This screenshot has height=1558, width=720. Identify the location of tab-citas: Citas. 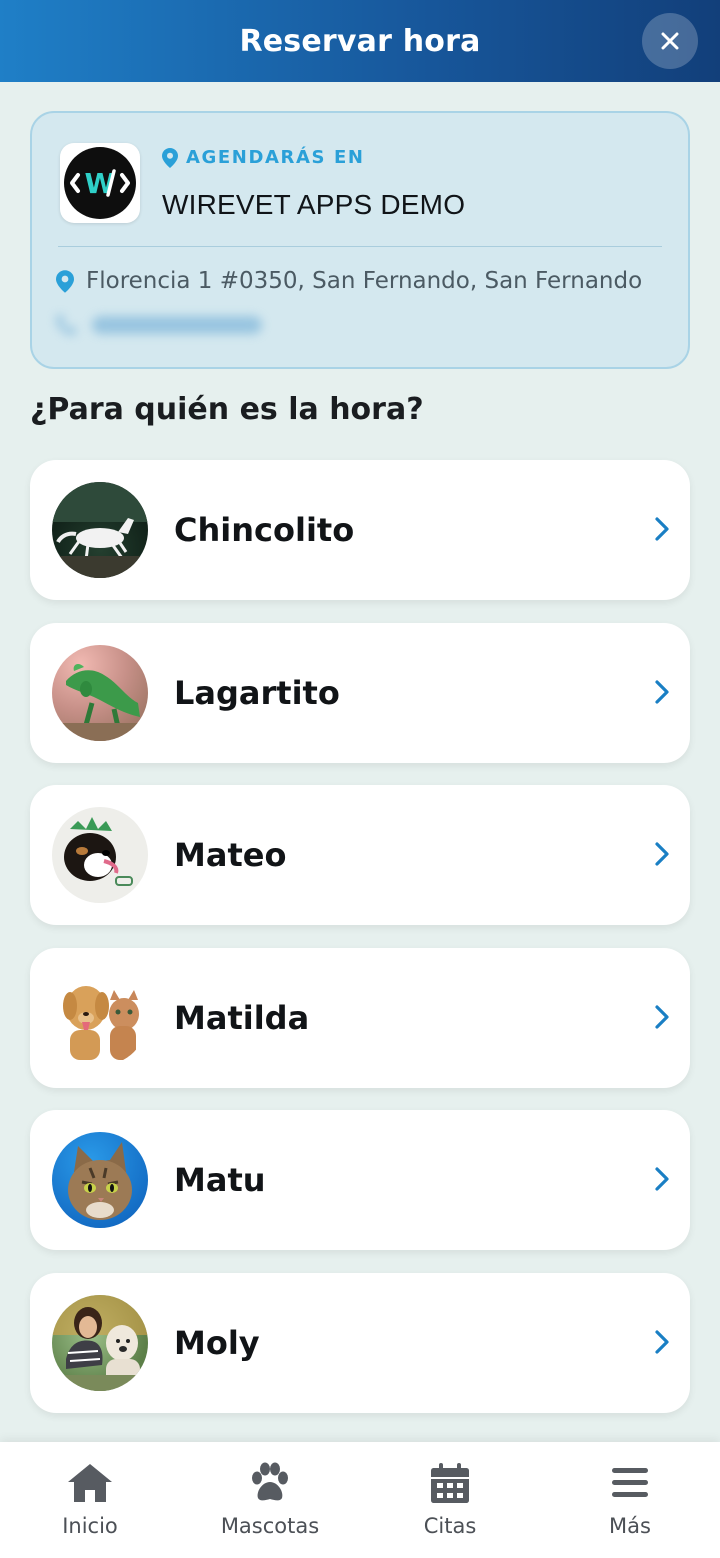
(450, 1500).